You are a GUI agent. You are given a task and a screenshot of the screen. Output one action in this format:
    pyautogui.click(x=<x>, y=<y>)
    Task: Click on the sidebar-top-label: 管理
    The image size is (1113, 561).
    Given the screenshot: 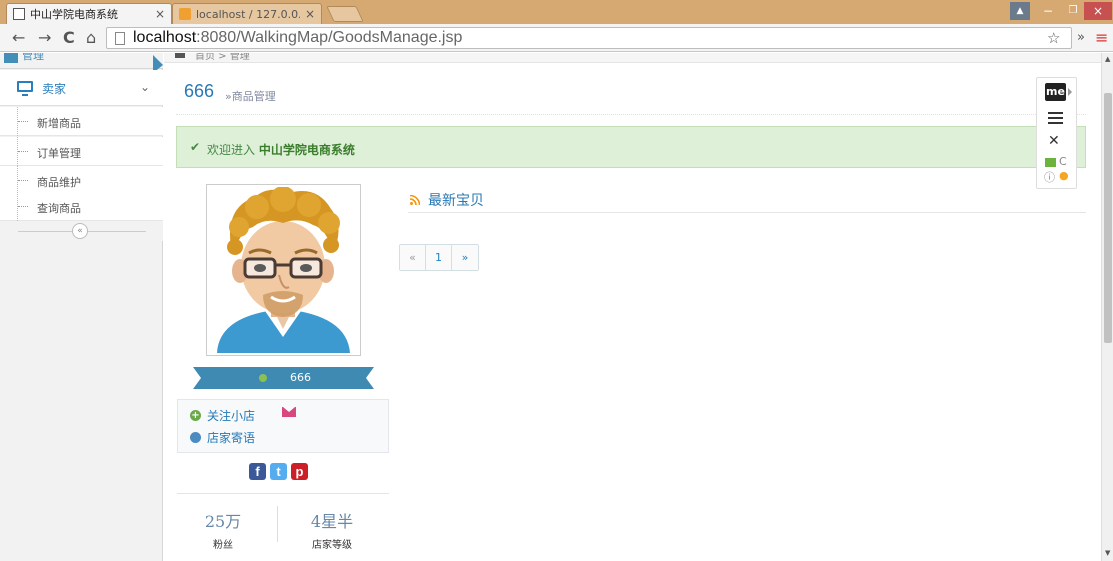 What is the action you would take?
    pyautogui.click(x=33, y=58)
    